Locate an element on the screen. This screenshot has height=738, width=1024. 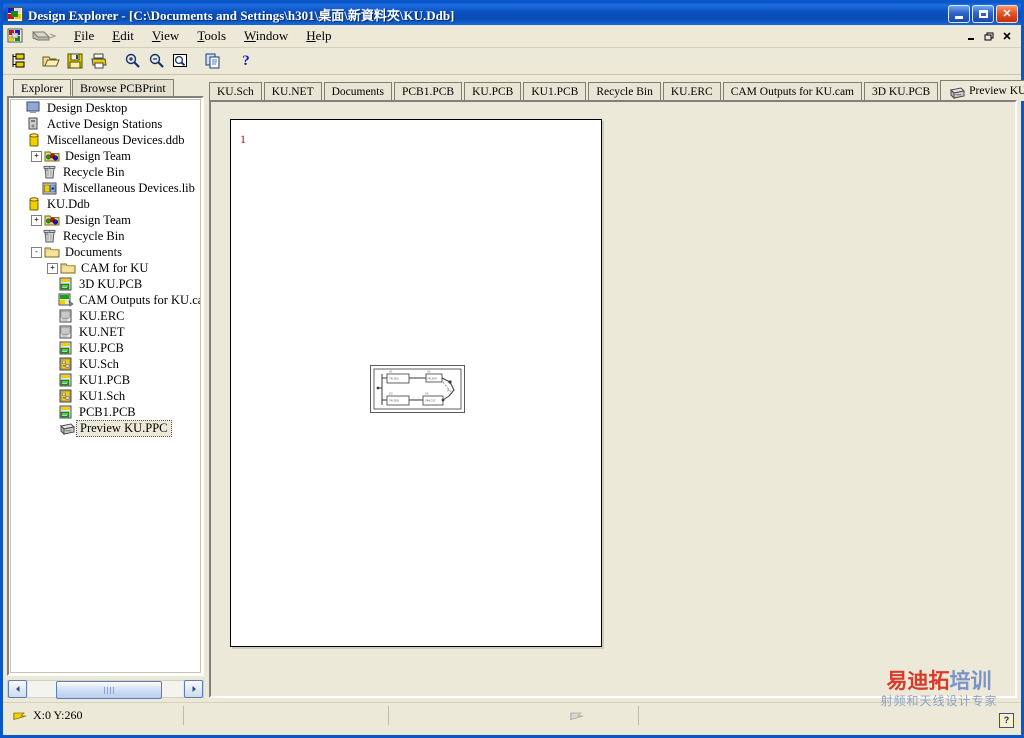
document-tab: CAM Outputs for KU.cam is located at coordinates (792, 91).